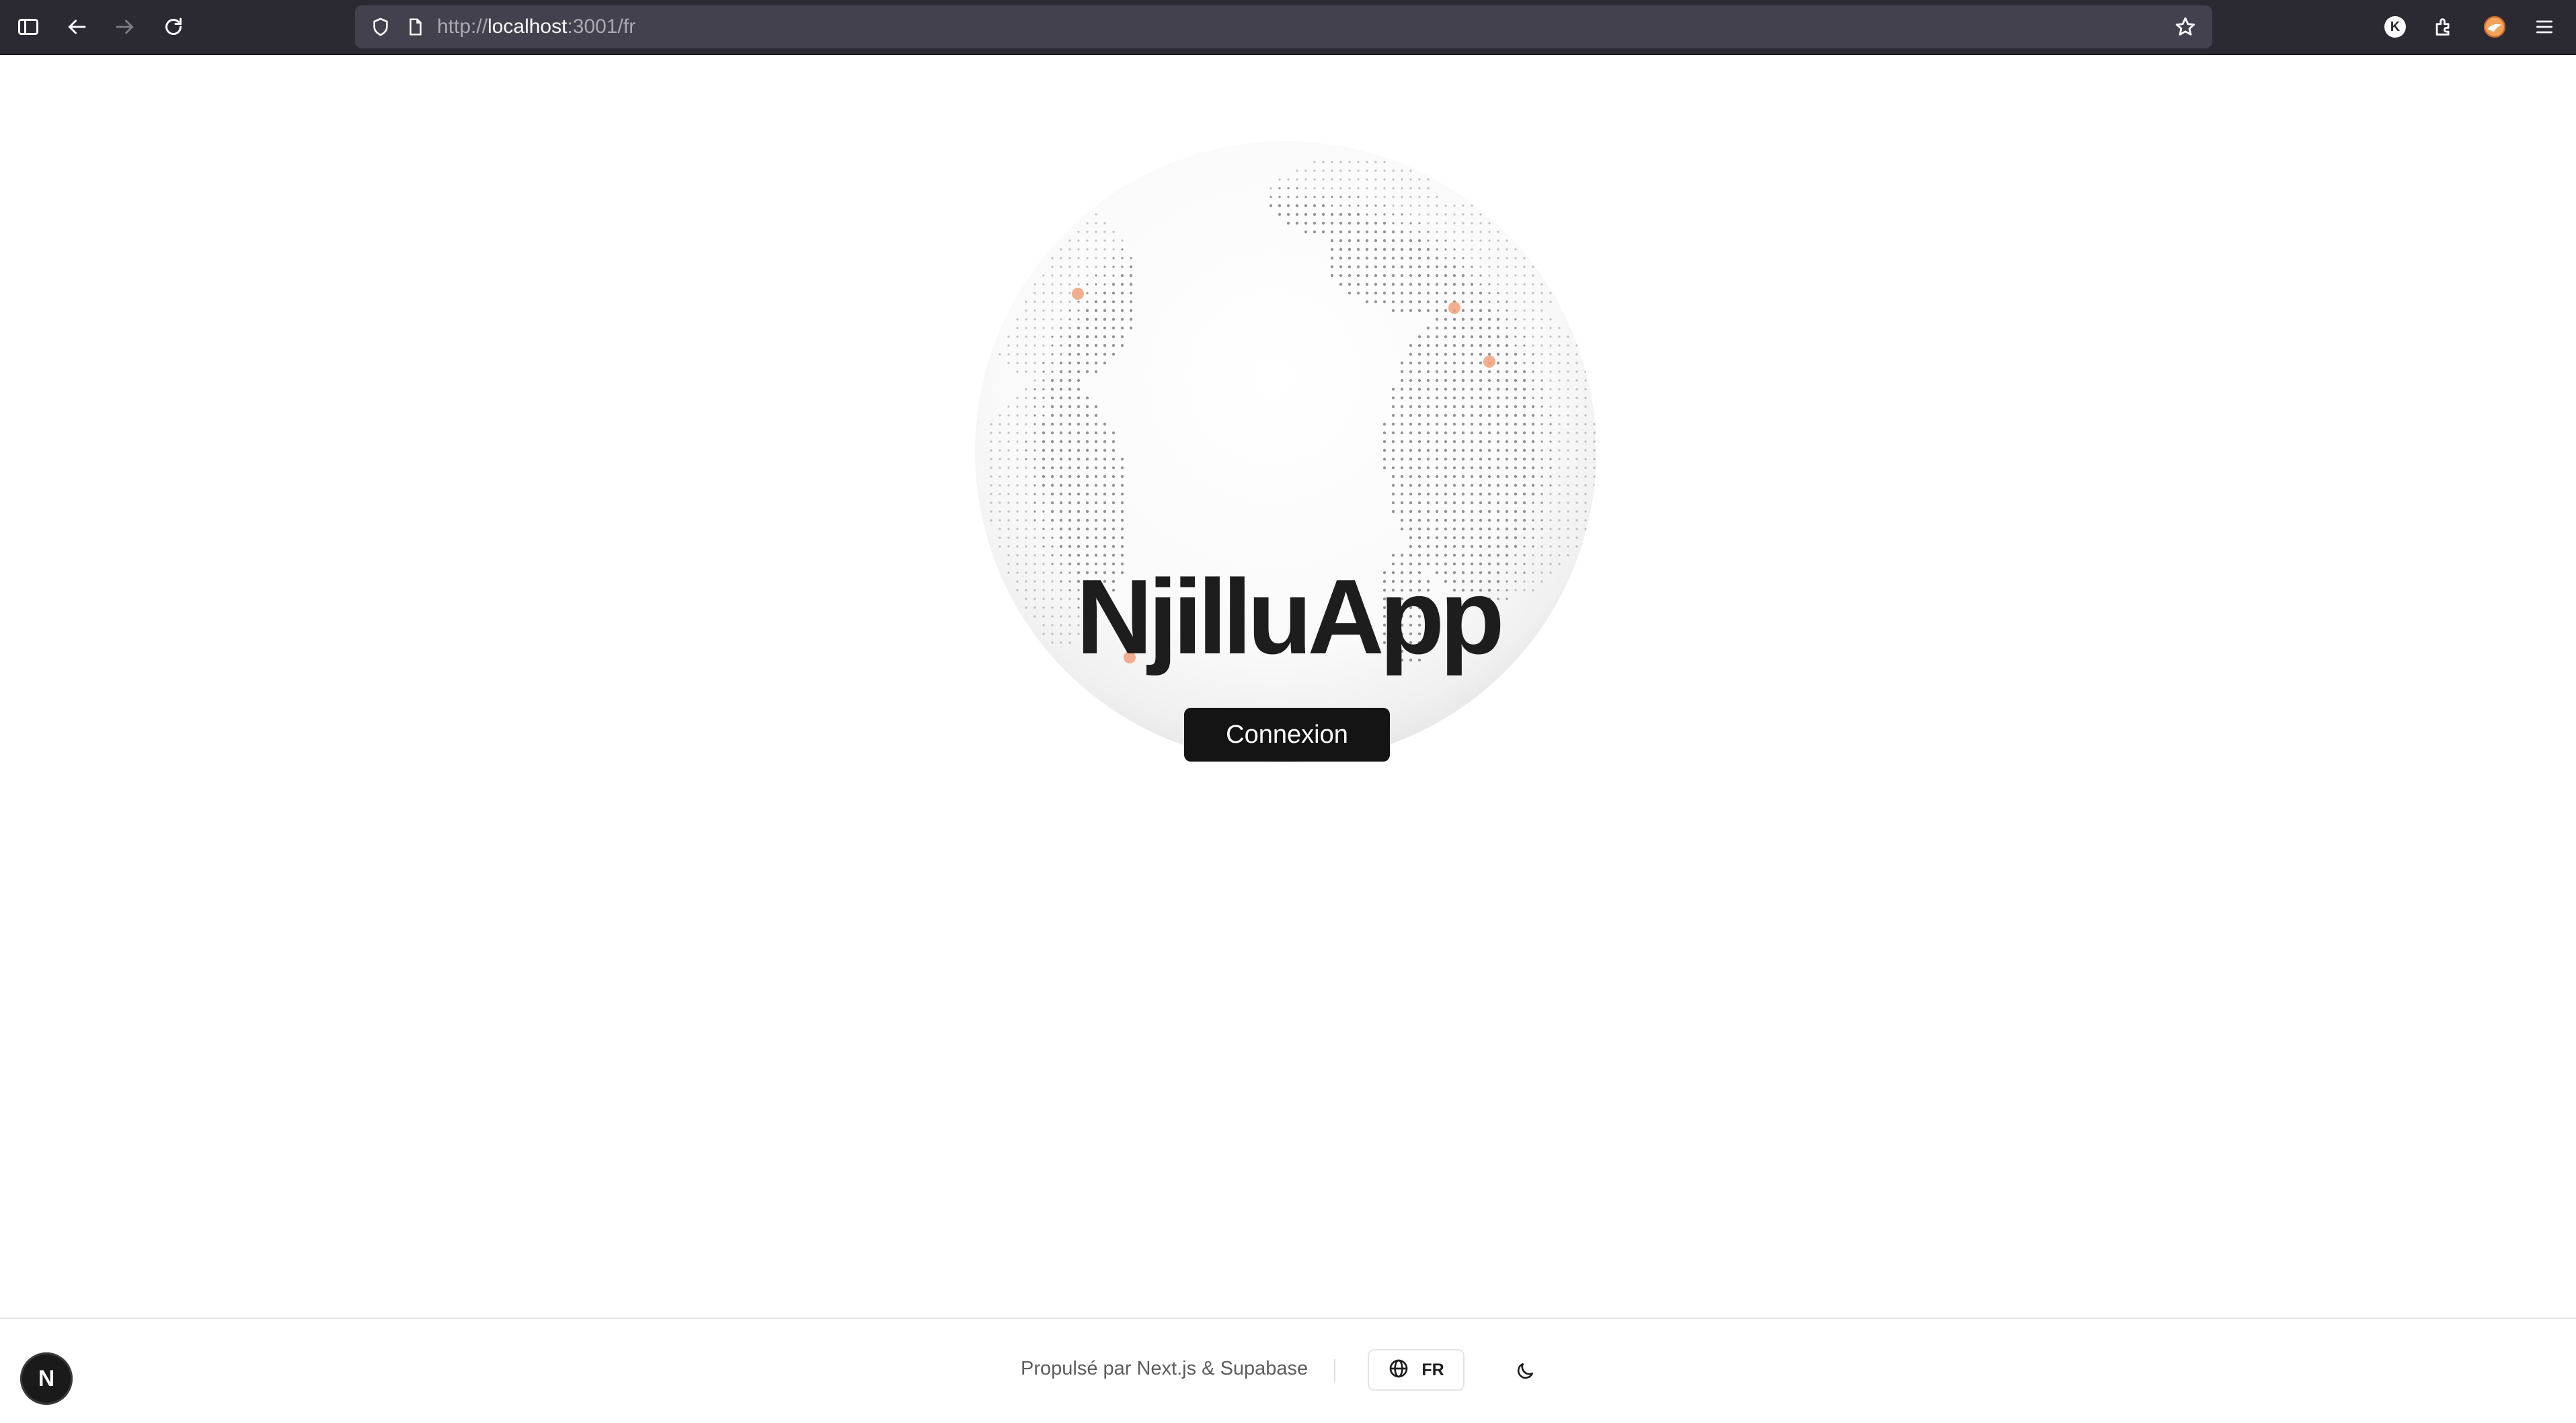  Describe the element at coordinates (125, 27) in the screenshot. I see `forward-icon` at that location.